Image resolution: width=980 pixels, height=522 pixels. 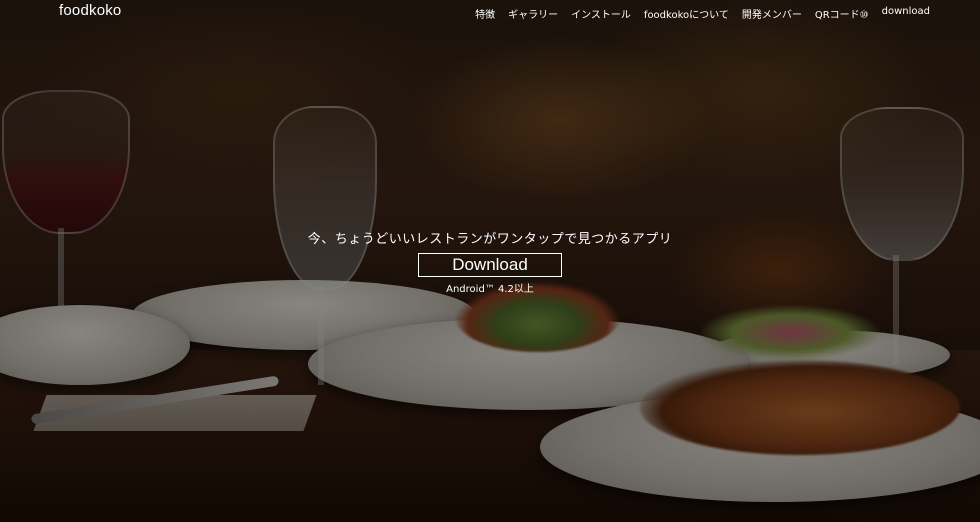 I want to click on nav-item-install: インストール, so click(x=601, y=13).